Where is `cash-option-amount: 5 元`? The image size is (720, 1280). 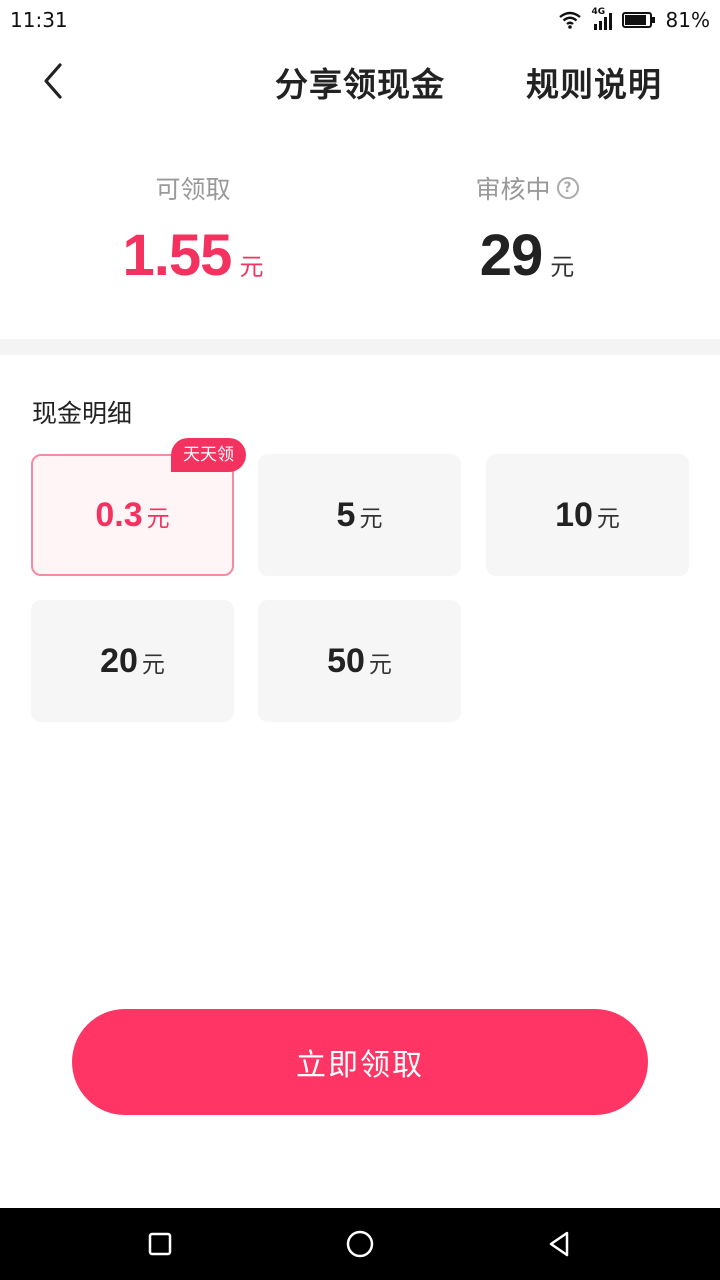
cash-option-amount: 5 元 is located at coordinates (360, 515).